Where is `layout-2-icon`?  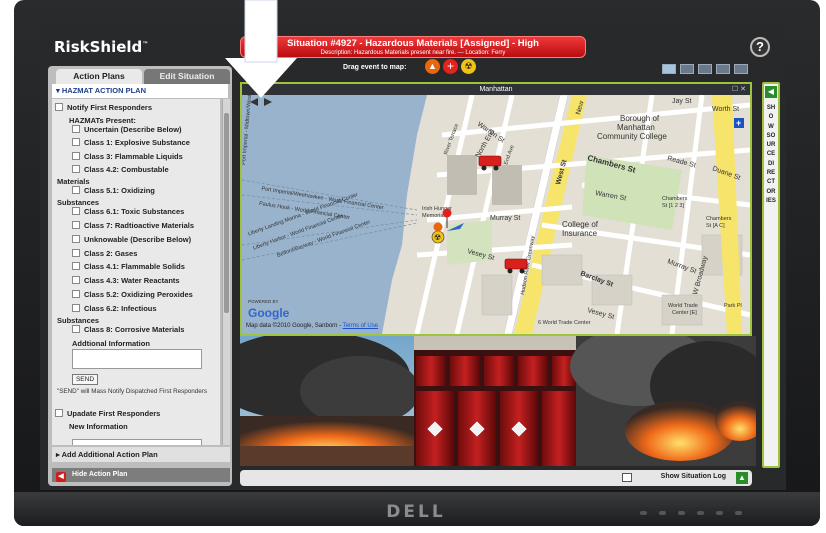
layout-2-icon is located at coordinates (687, 69).